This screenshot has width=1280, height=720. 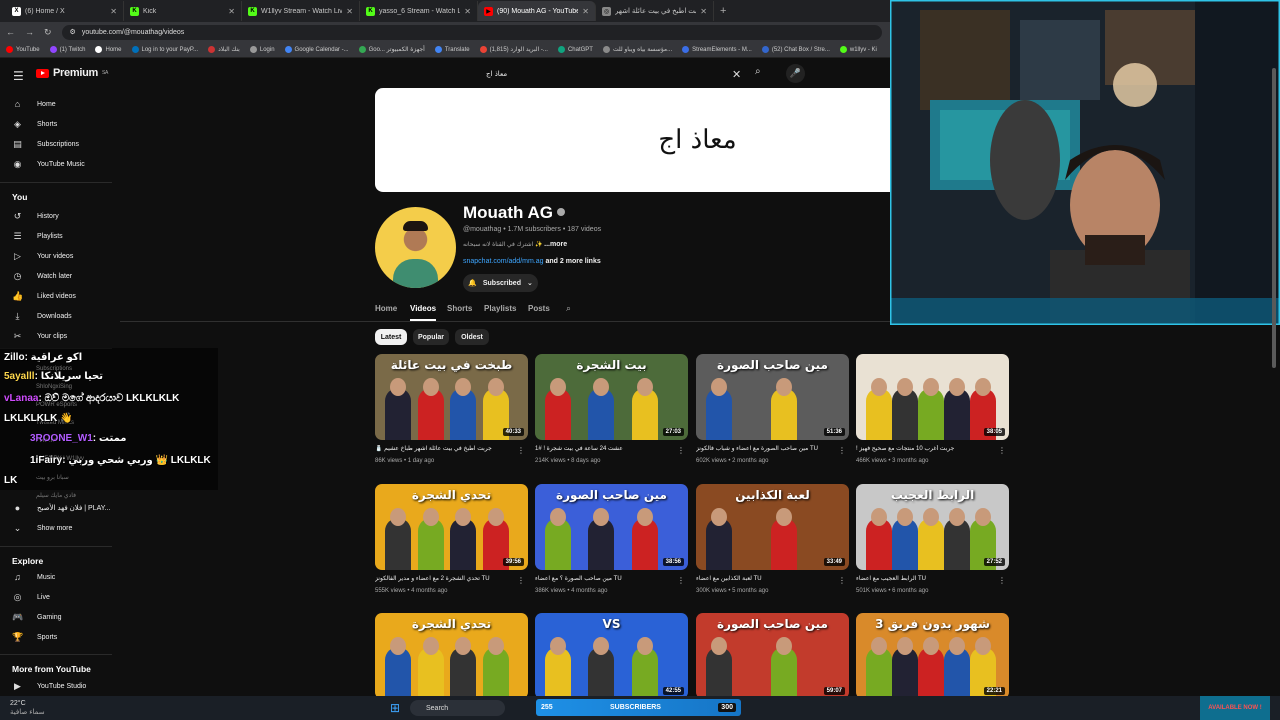 What do you see at coordinates (60, 686) in the screenshot?
I see `sidebar-item-youtube-studio: ▶ YouTube Studio` at bounding box center [60, 686].